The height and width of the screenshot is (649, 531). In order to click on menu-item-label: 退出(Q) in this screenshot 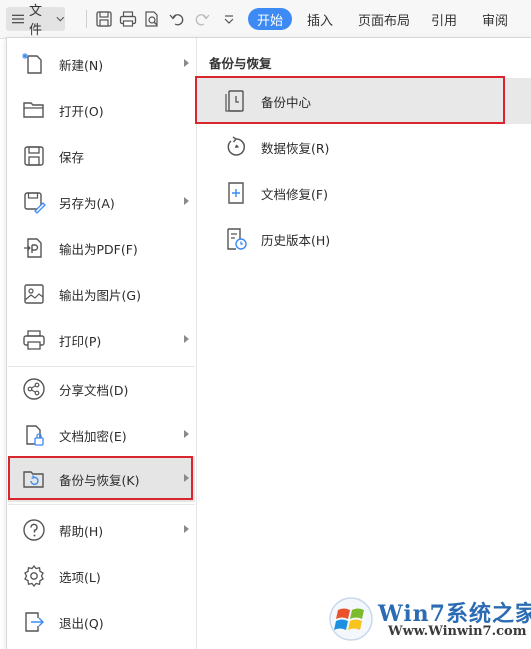, I will do `click(81, 623)`.